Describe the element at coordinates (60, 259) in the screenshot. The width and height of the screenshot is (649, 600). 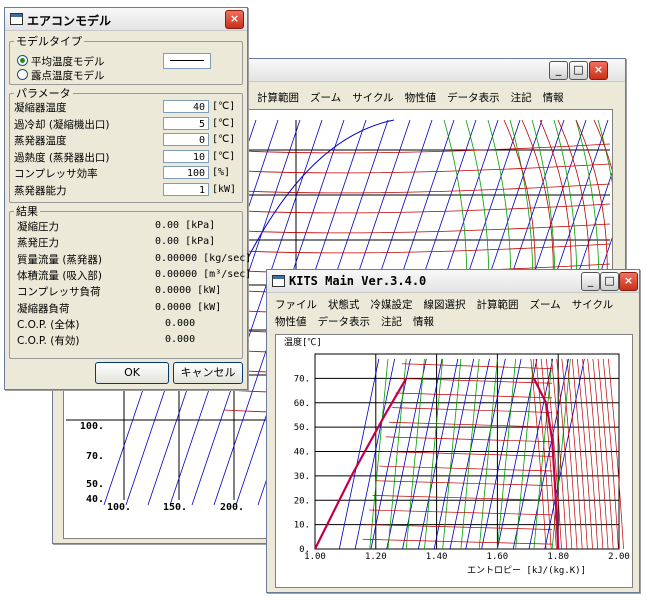
I see `result-label: 質量流量 (蒸発器)` at that location.